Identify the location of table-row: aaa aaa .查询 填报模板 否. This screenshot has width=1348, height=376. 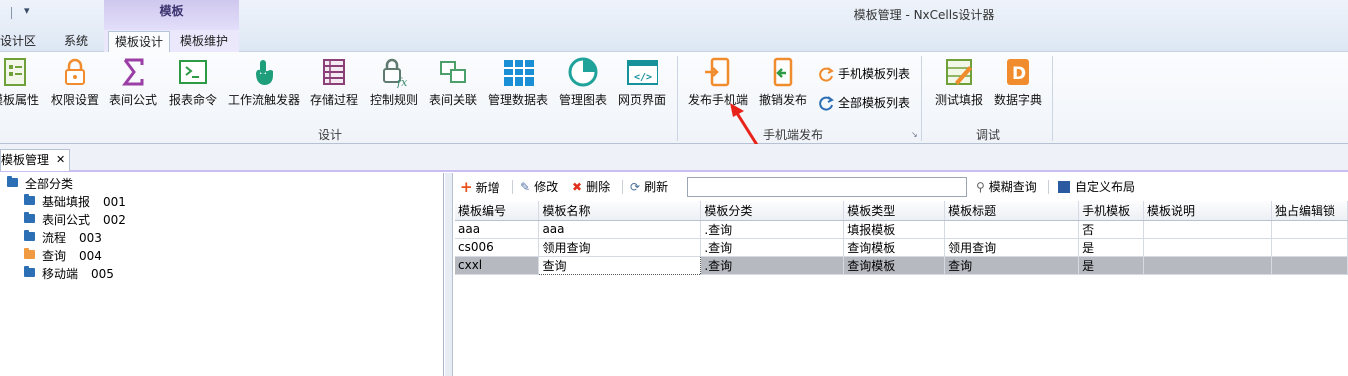
(901, 229).